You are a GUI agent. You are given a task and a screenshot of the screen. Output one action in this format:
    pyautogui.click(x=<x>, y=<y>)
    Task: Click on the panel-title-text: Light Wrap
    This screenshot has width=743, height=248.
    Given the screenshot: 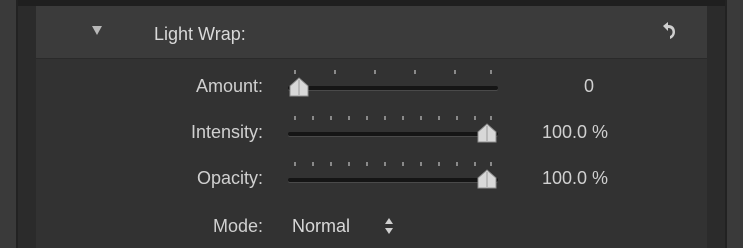 What is the action you would take?
    pyautogui.click(x=197, y=34)
    